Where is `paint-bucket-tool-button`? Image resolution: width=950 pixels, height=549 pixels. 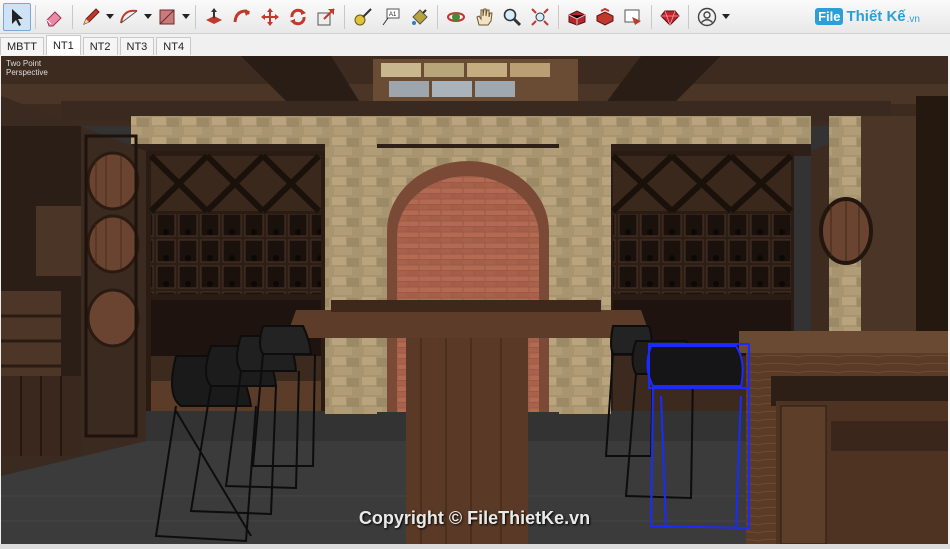
paint-bucket-tool-button is located at coordinates (419, 17).